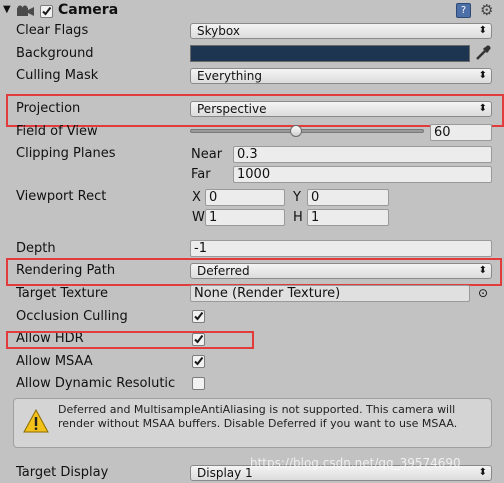 The width and height of the screenshot is (504, 483). What do you see at coordinates (207, 154) in the screenshot?
I see `near-label: Near` at bounding box center [207, 154].